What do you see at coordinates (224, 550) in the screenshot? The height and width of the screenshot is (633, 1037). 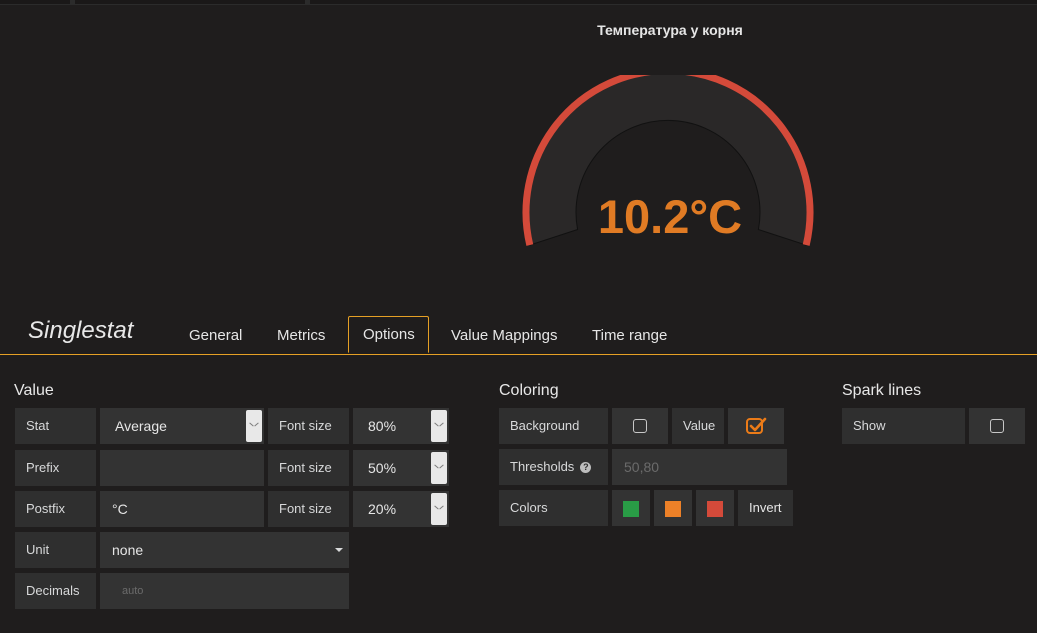 I see `unit-picker: none` at bounding box center [224, 550].